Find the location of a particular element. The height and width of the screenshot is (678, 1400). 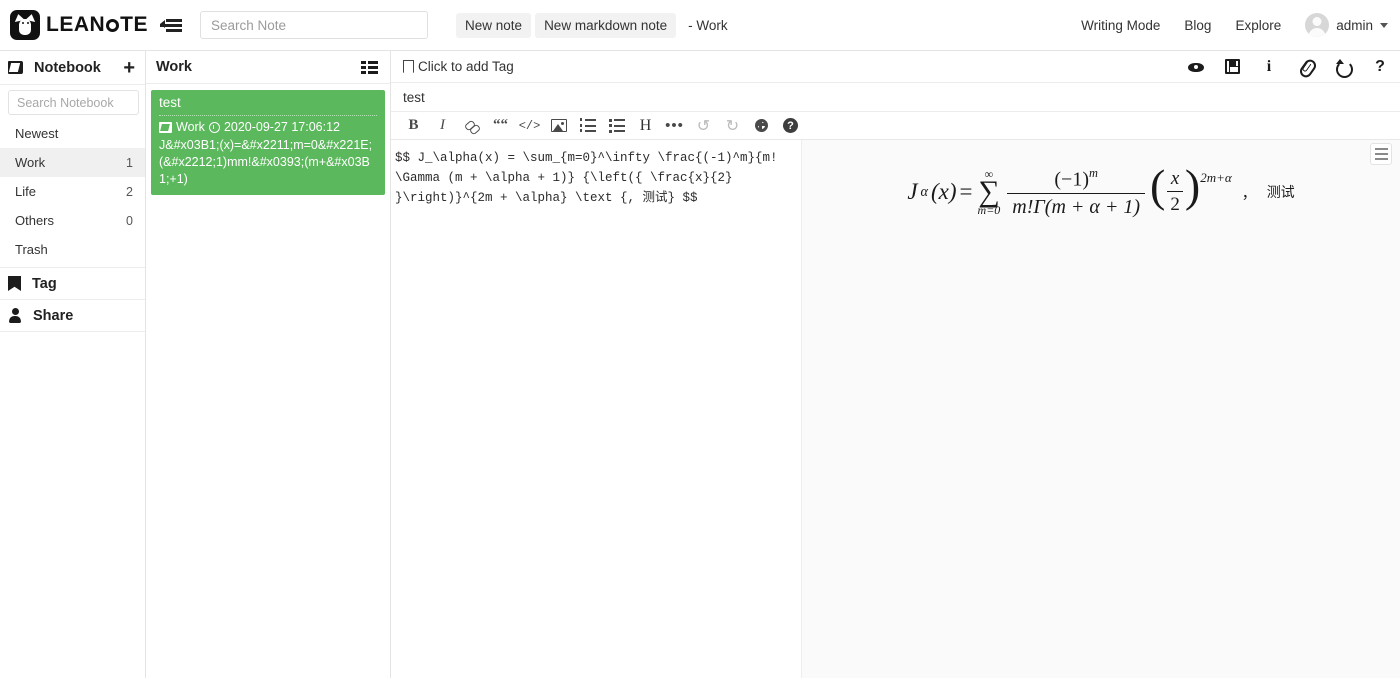

note-item-datetime: 2020-09-27 17:06:12 is located at coordinates (282, 127).